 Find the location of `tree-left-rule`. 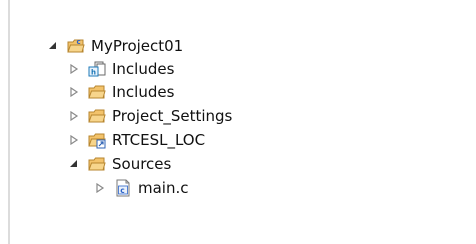

tree-left-rule is located at coordinates (9, 122).